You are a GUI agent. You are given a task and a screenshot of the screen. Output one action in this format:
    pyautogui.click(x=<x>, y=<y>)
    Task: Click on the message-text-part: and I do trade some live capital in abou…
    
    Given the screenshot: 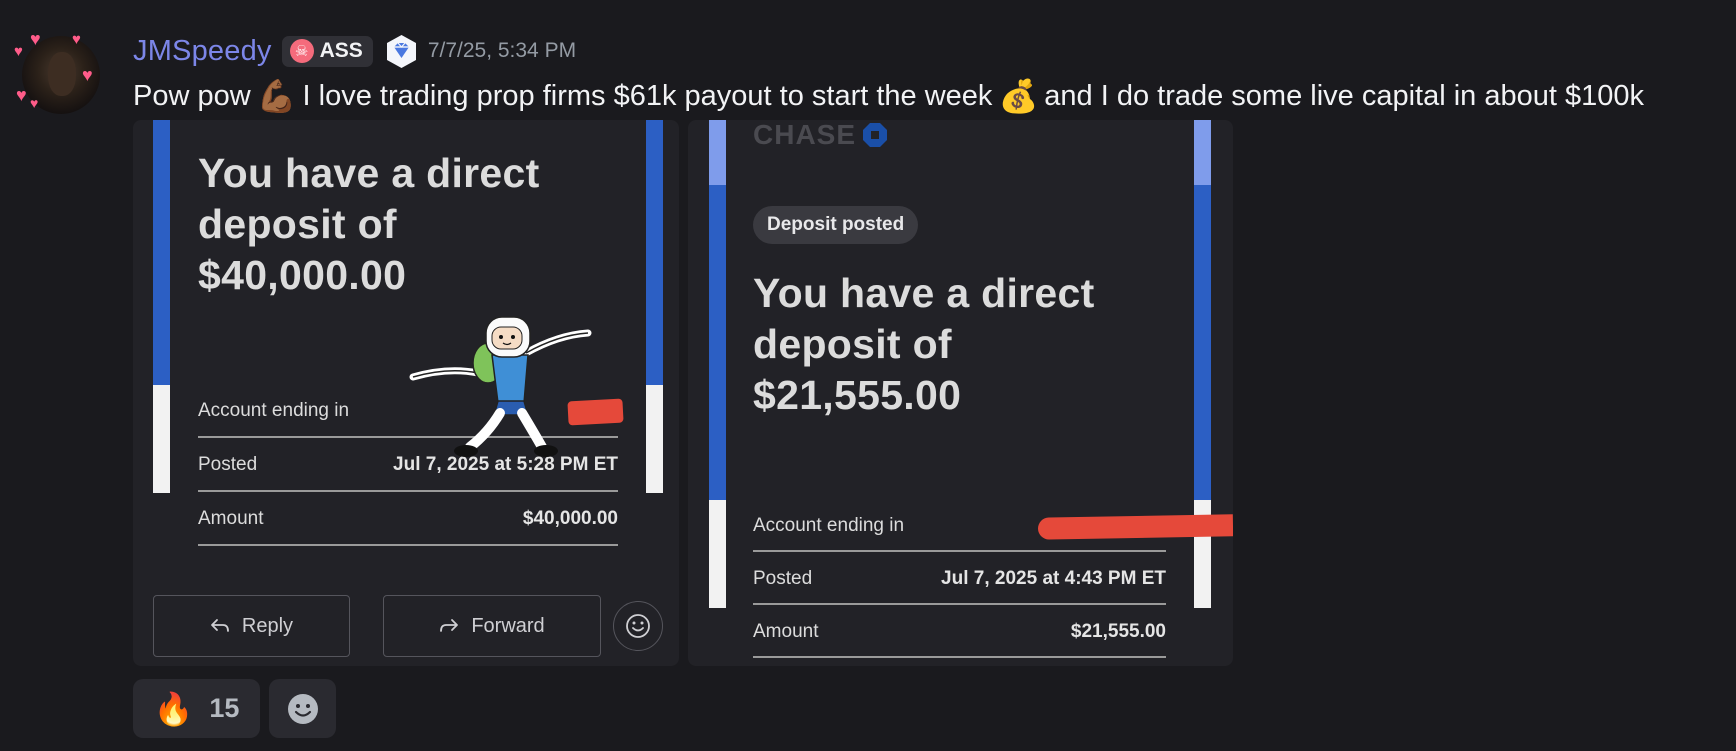 What is the action you would take?
    pyautogui.click(x=1344, y=95)
    